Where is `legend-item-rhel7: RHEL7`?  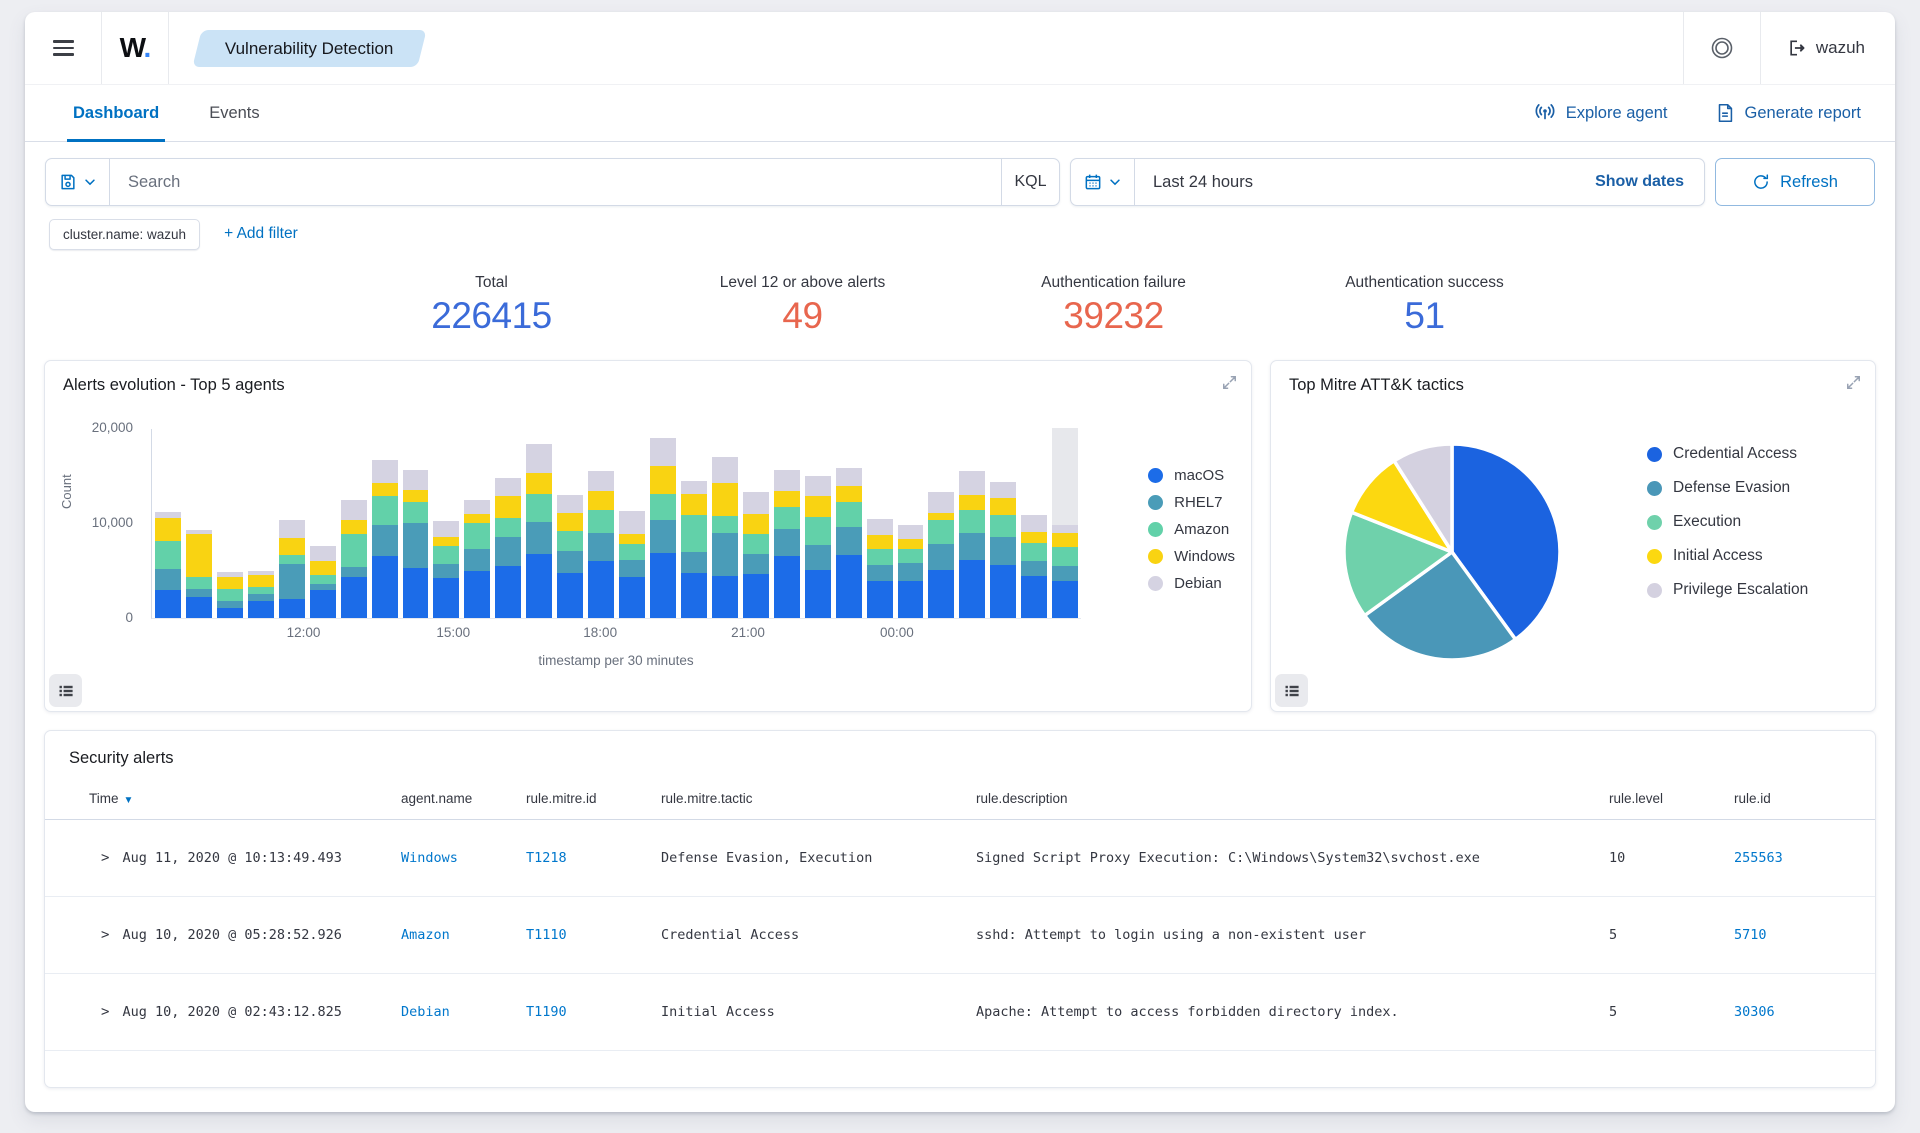 legend-item-rhel7: RHEL7 is located at coordinates (1191, 502).